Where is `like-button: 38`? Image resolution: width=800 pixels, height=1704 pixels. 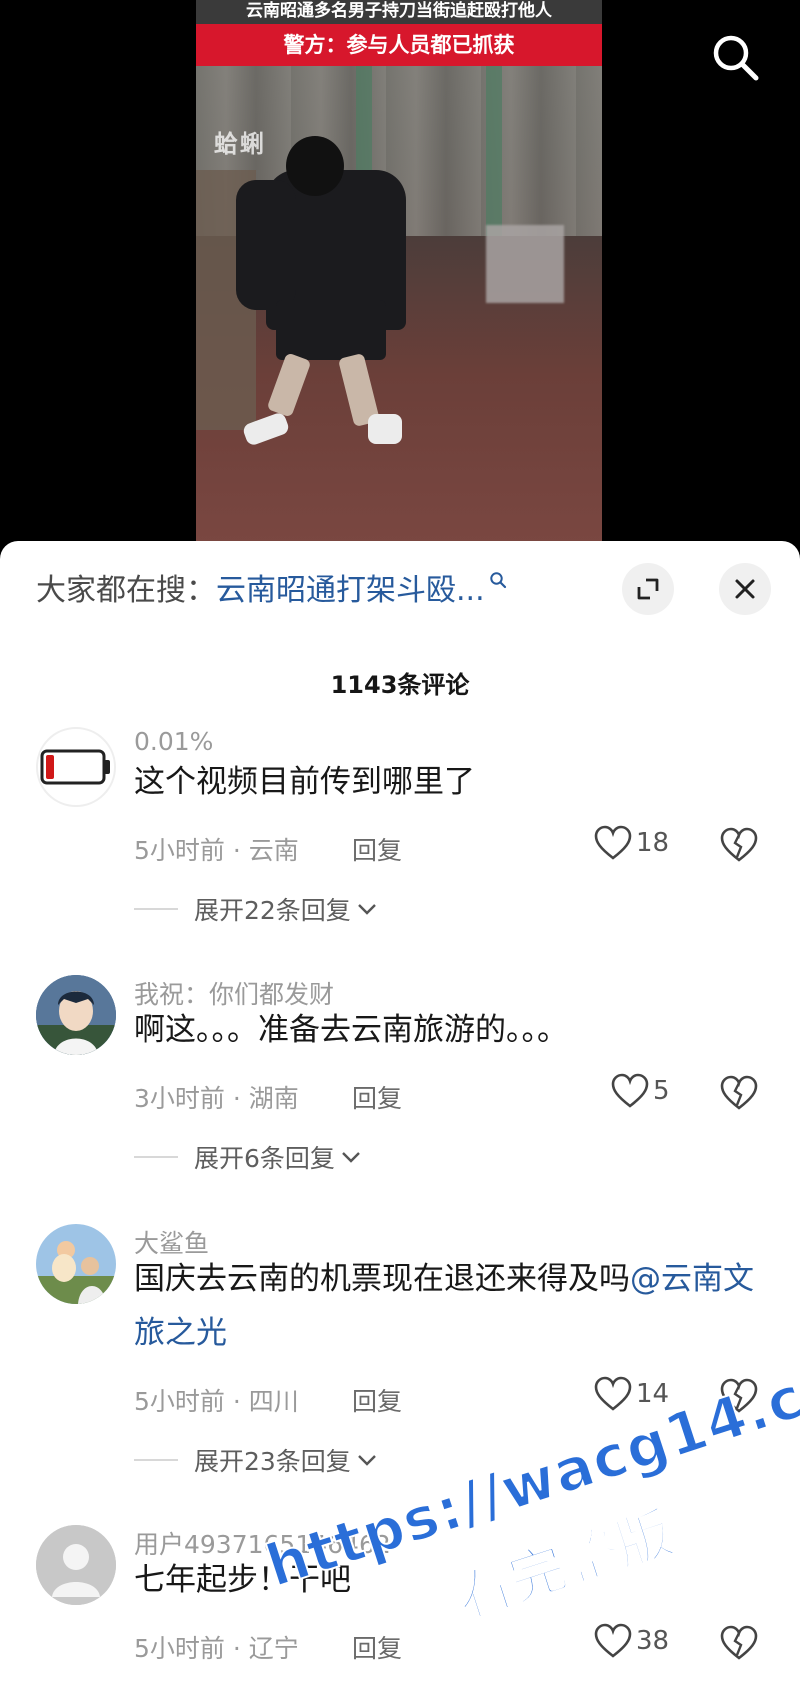 like-button: 38 is located at coordinates (631, 1641).